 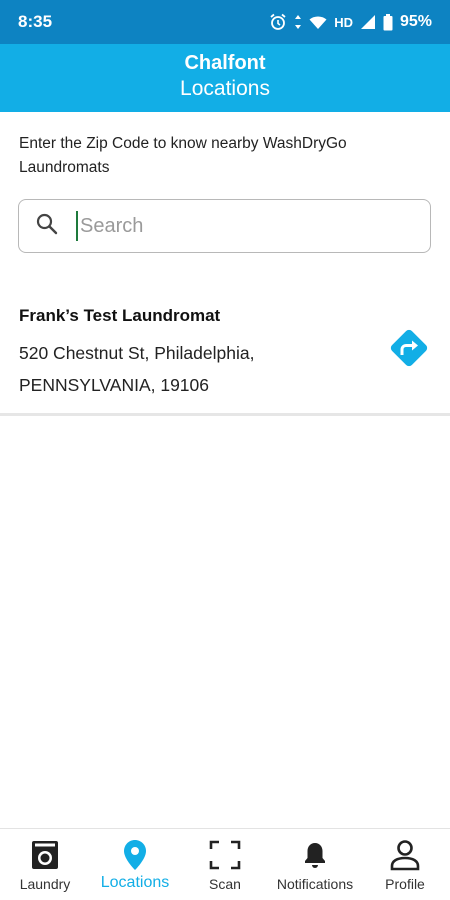 I want to click on washing-machine-icon, so click(x=45, y=855).